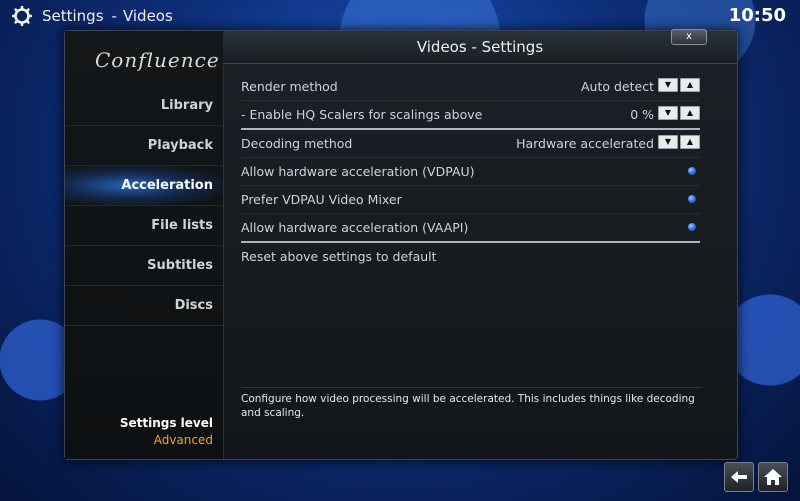 This screenshot has height=501, width=800. What do you see at coordinates (470, 200) in the screenshot?
I see `setting-row-vdpau-mixer: Prefer VDPAU Video Mixer` at bounding box center [470, 200].